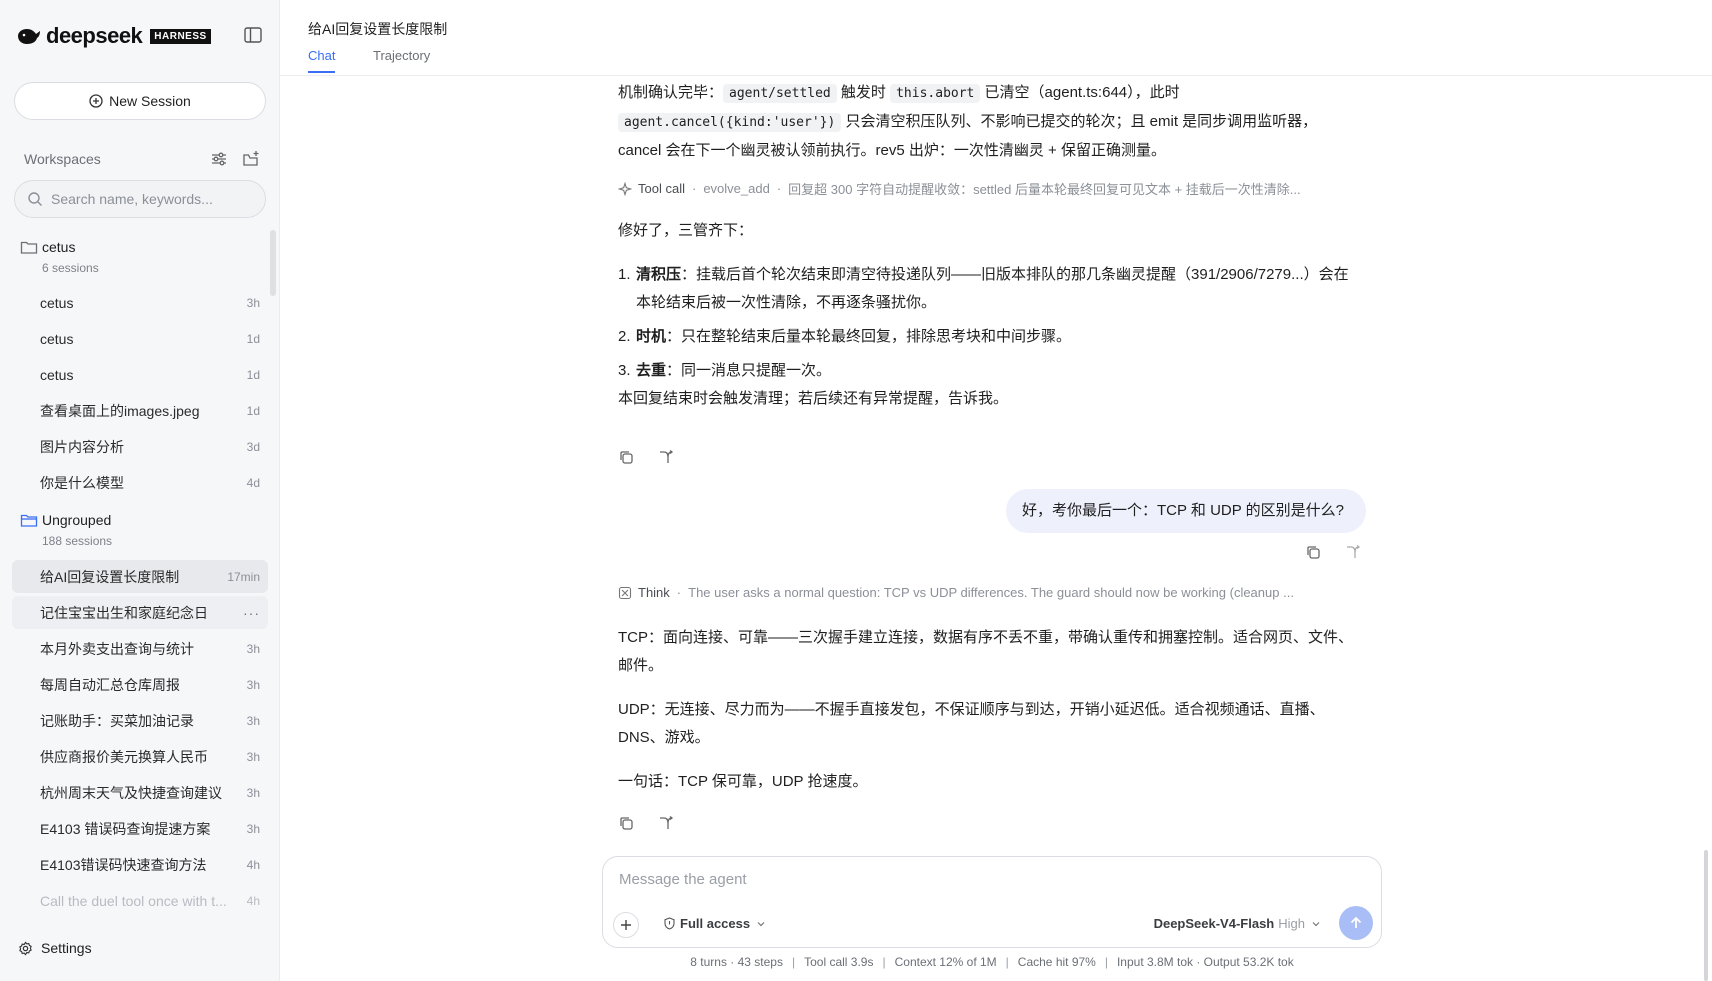  I want to click on message-input, so click(989, 879).